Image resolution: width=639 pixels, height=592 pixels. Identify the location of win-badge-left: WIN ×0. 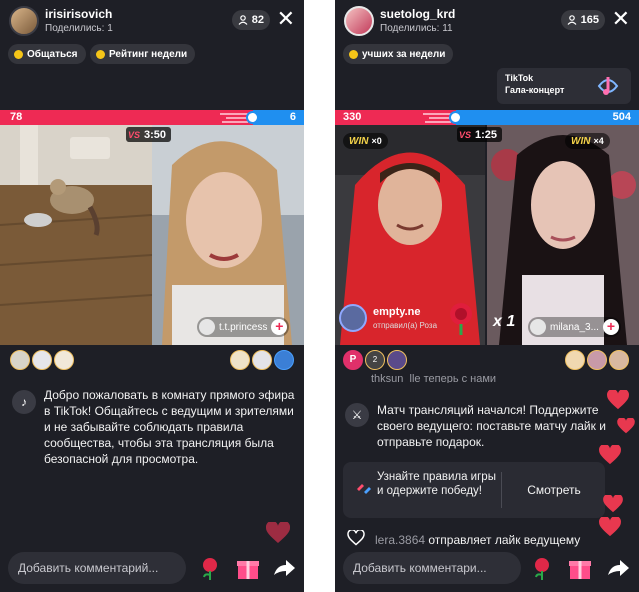
(365, 141).